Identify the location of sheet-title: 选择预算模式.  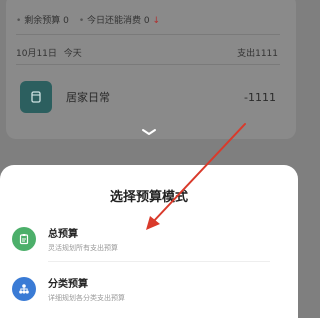
(148, 197).